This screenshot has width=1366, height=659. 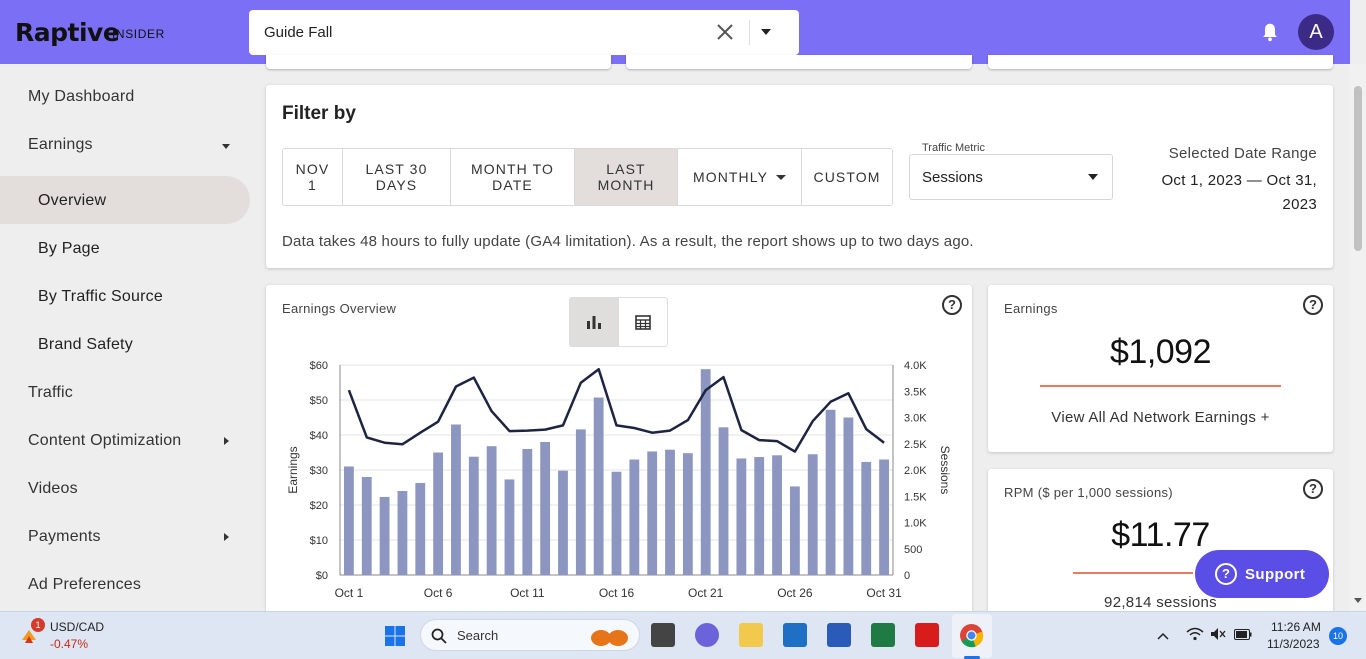 What do you see at coordinates (884, 593) in the screenshot?
I see `x-tick-label: Oct 31` at bounding box center [884, 593].